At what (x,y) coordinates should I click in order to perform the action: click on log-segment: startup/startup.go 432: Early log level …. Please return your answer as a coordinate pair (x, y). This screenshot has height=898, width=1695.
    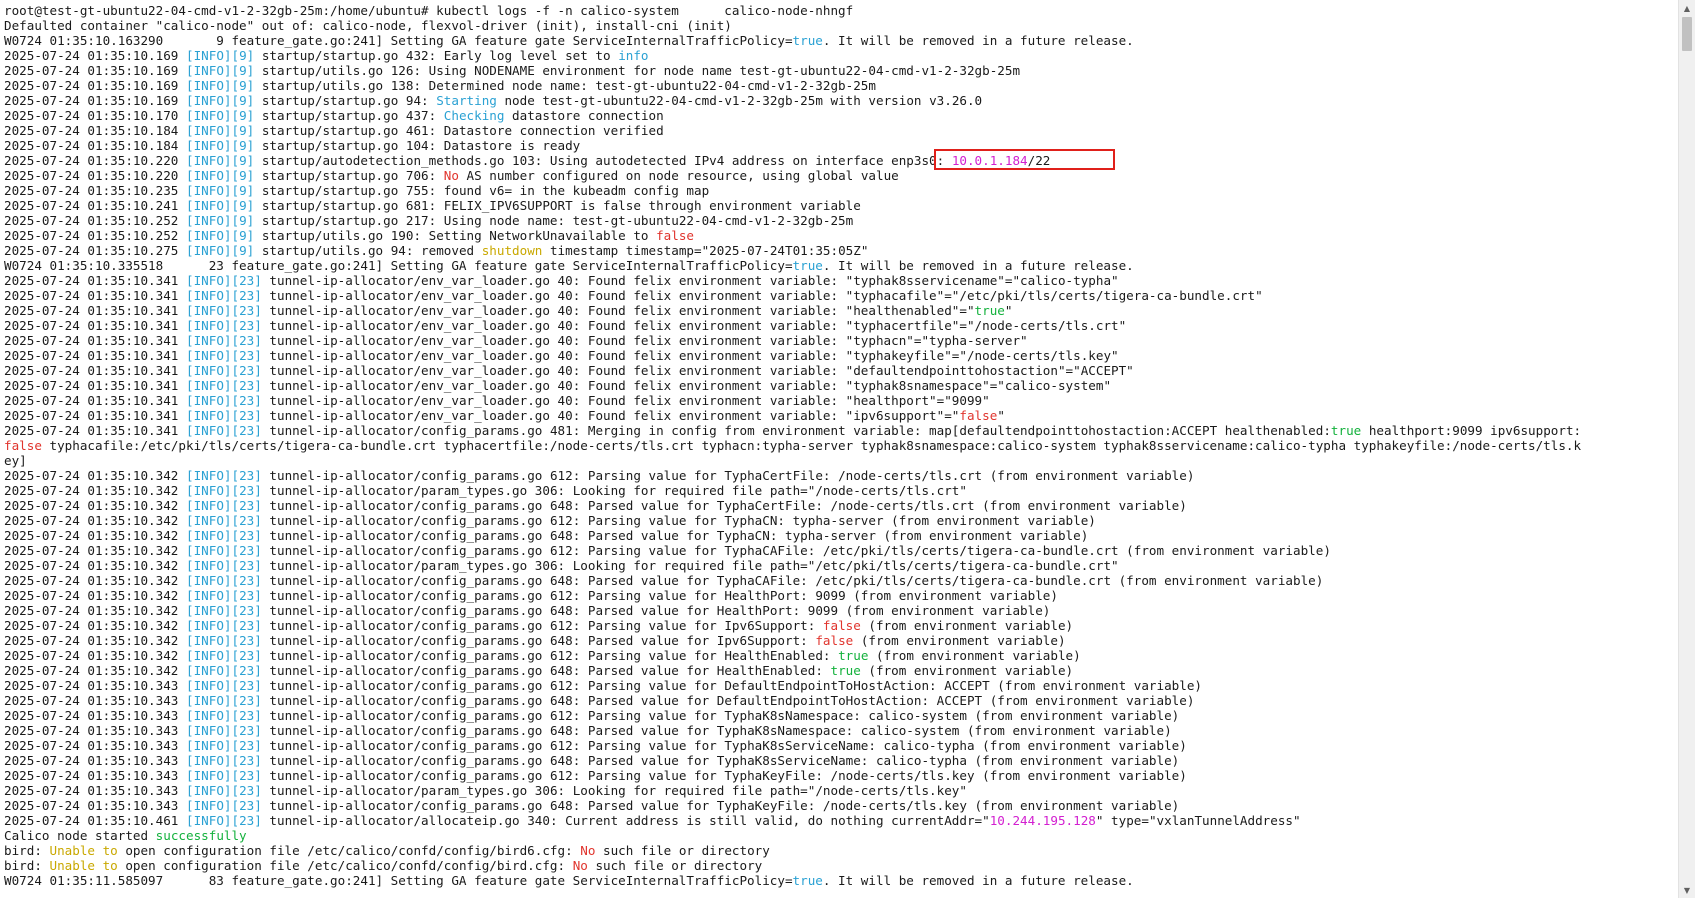
    Looking at the image, I should click on (436, 55).